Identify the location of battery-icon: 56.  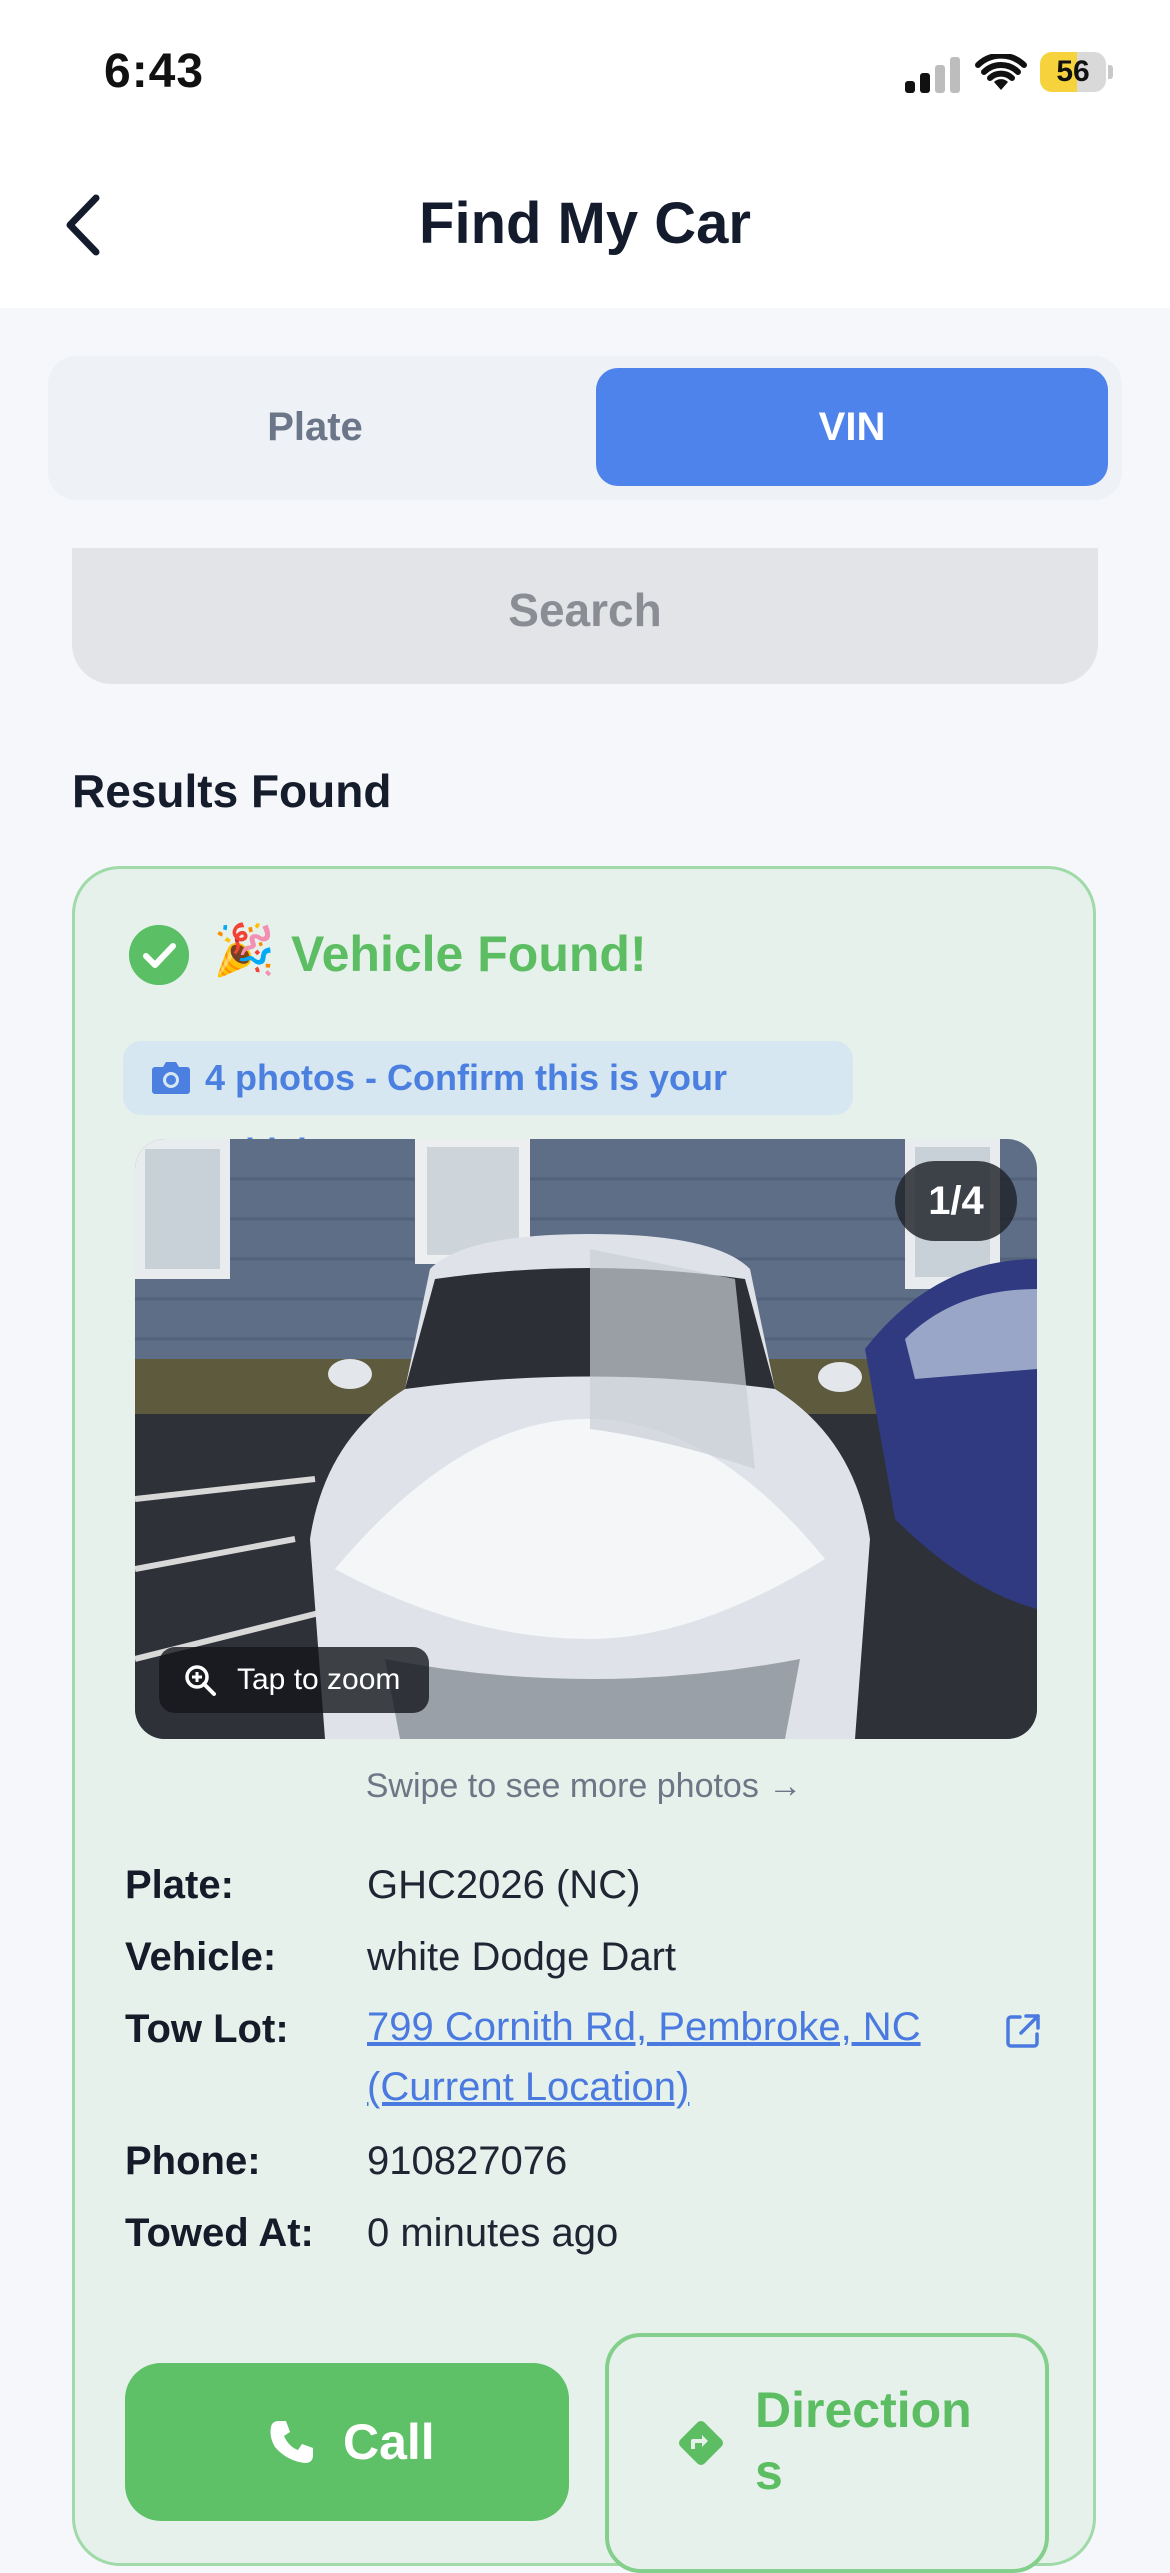
(1076, 72).